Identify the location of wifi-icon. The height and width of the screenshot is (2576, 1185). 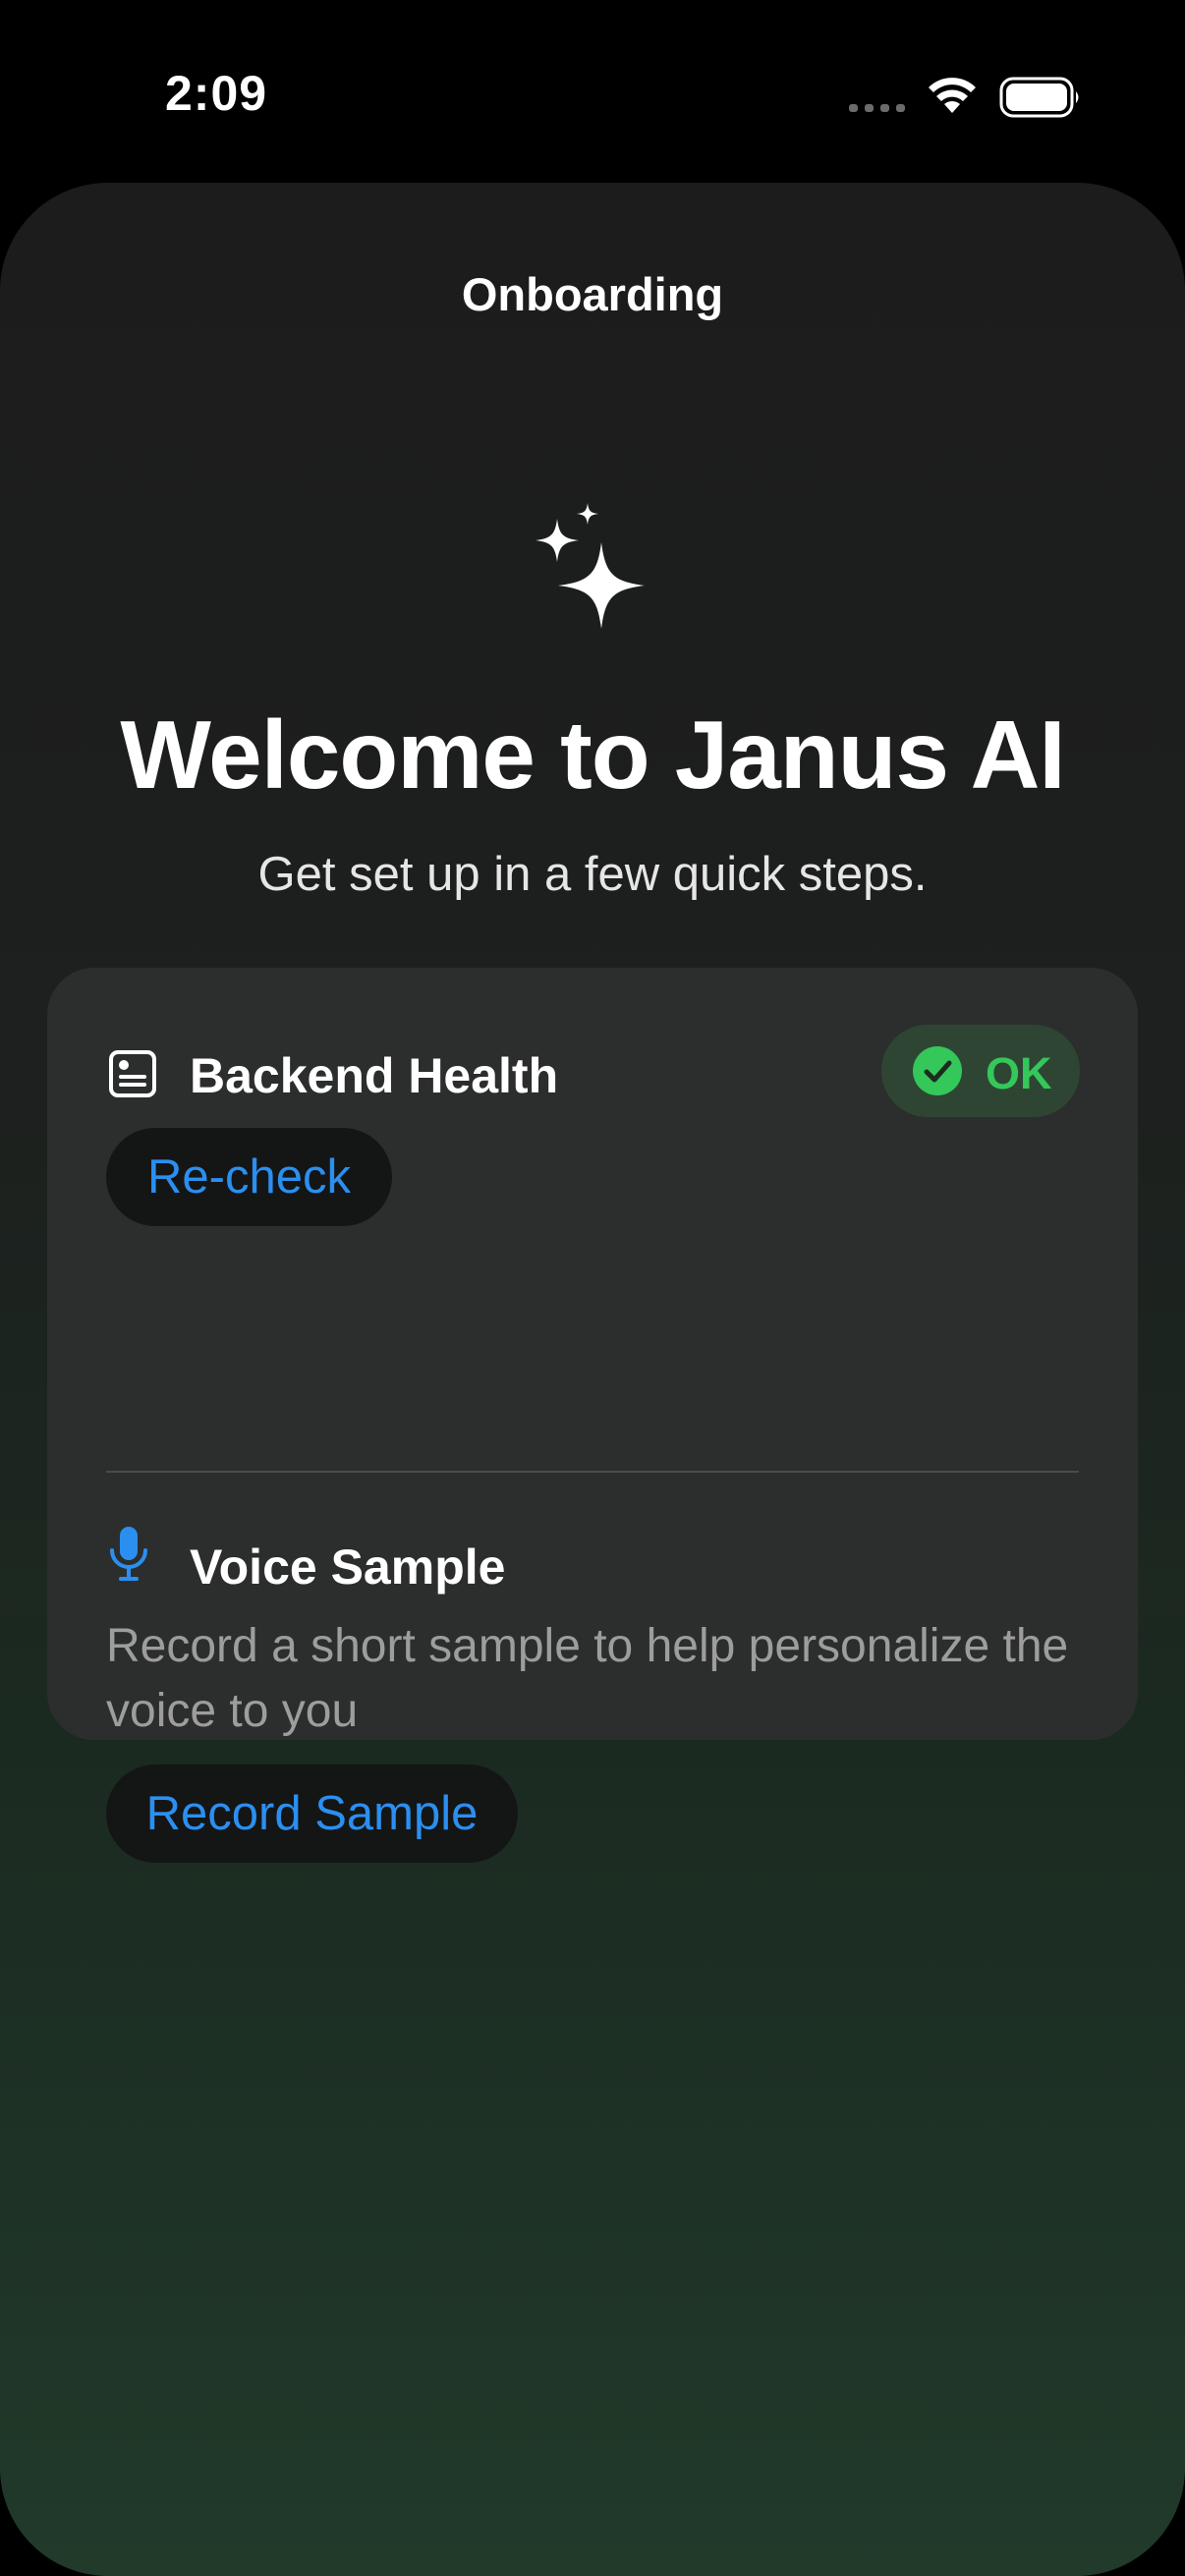
(953, 95).